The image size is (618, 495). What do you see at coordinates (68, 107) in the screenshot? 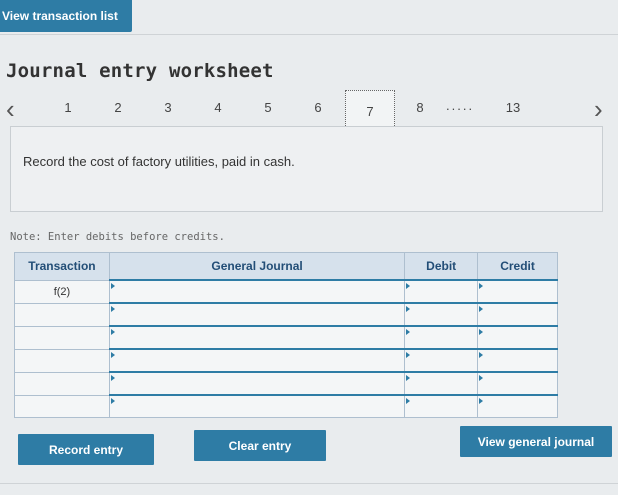
I see `page-1-link: 1` at bounding box center [68, 107].